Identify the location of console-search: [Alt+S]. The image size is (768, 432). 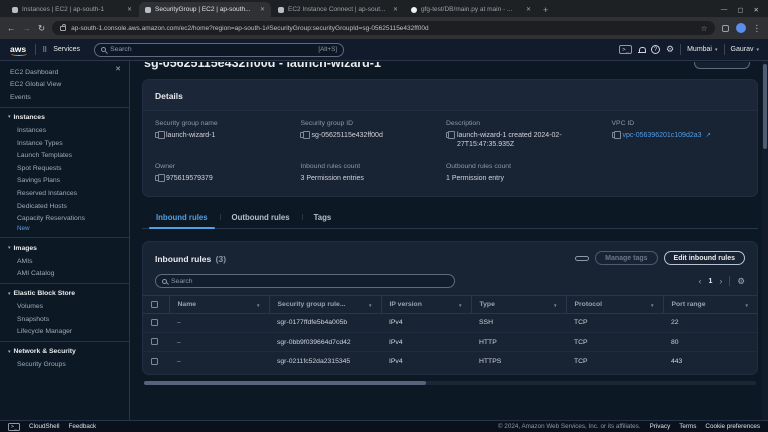
(219, 49).